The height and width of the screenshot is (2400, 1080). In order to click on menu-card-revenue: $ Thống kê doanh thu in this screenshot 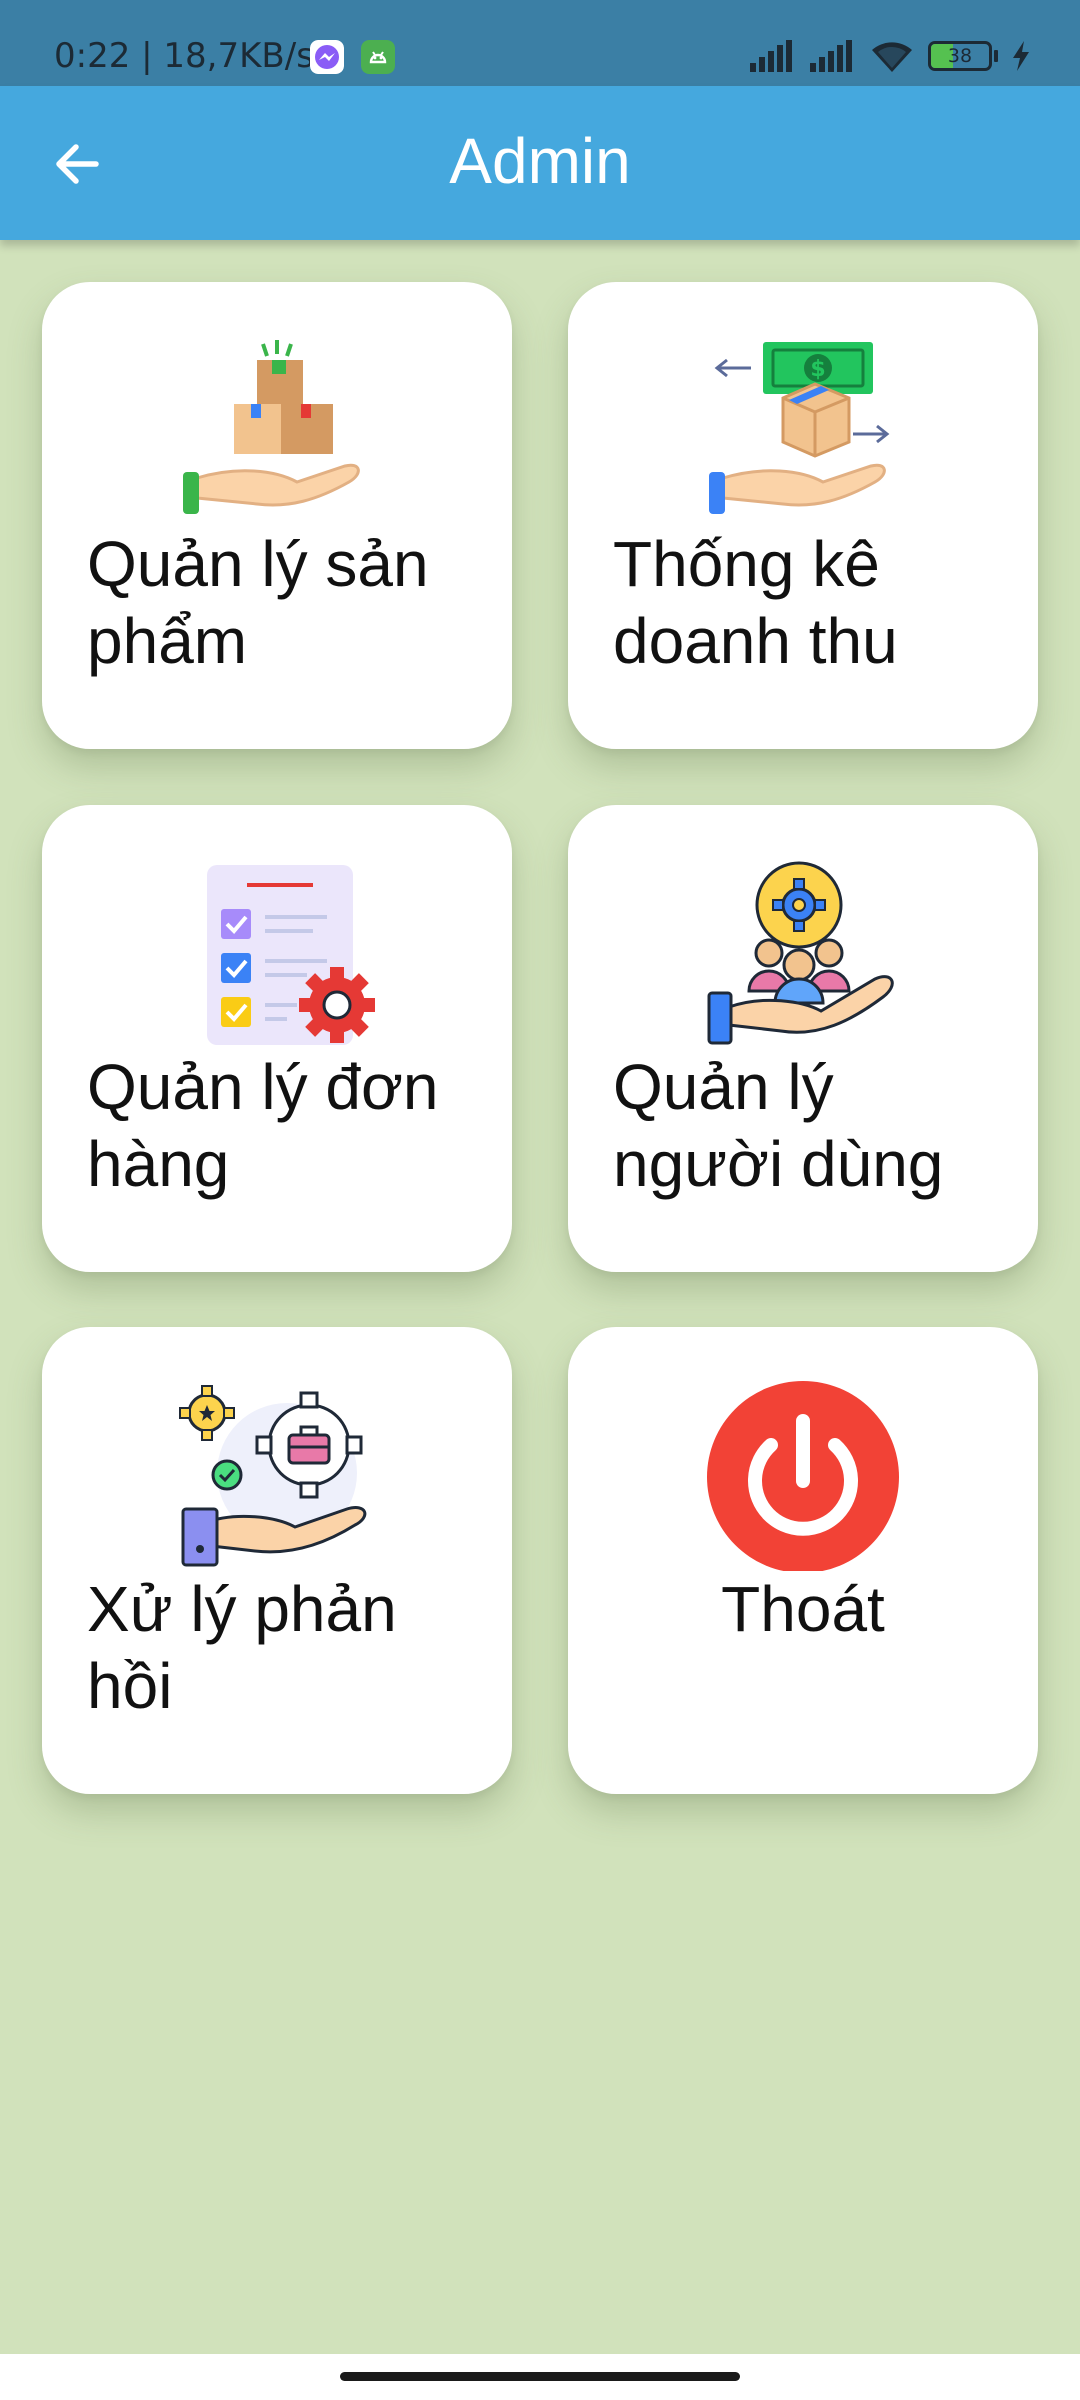, I will do `click(803, 515)`.